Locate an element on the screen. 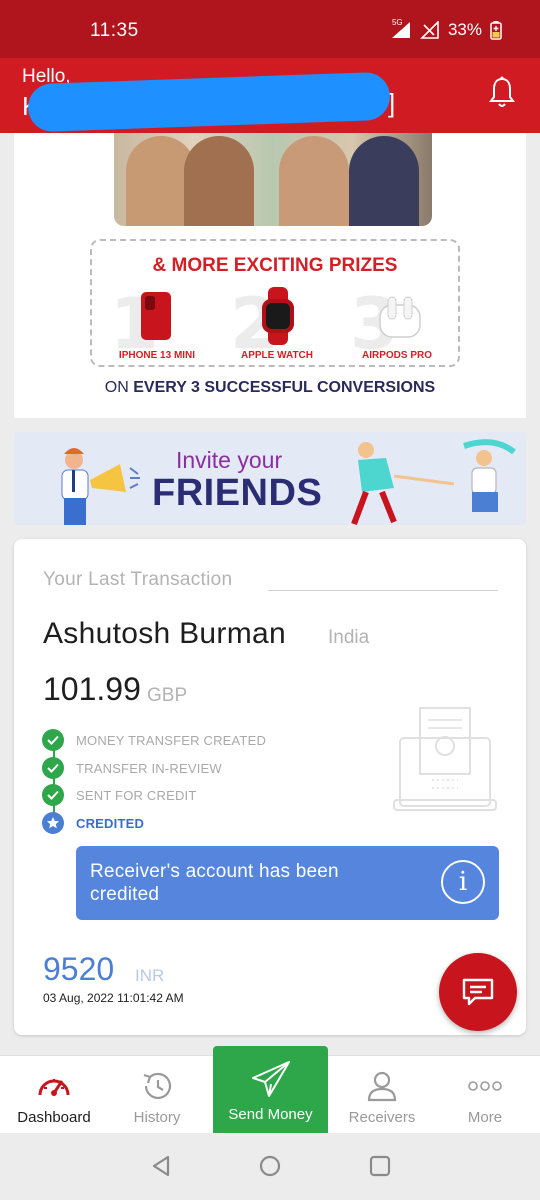 The width and height of the screenshot is (540, 1200). recents-icon is located at coordinates (380, 1166).